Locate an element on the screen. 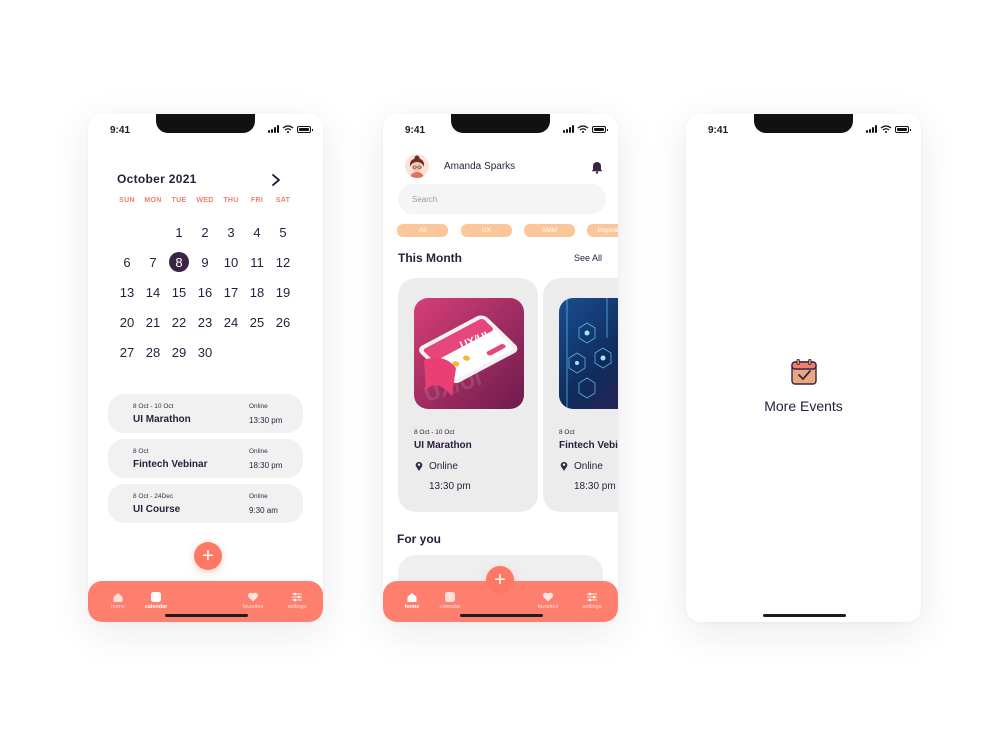 This screenshot has width=1000, height=750. calendar-day-number: 3 is located at coordinates (231, 232).